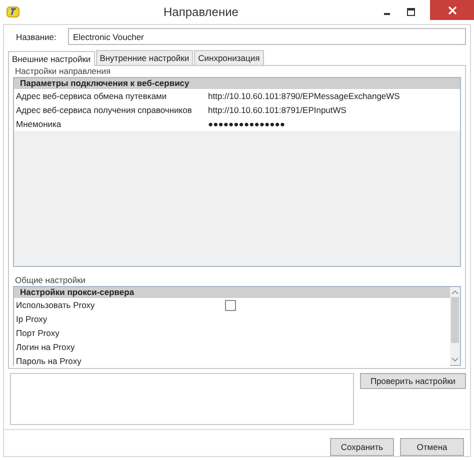 The image size is (474, 460). I want to click on name-field: Electronic Voucher, so click(267, 36).